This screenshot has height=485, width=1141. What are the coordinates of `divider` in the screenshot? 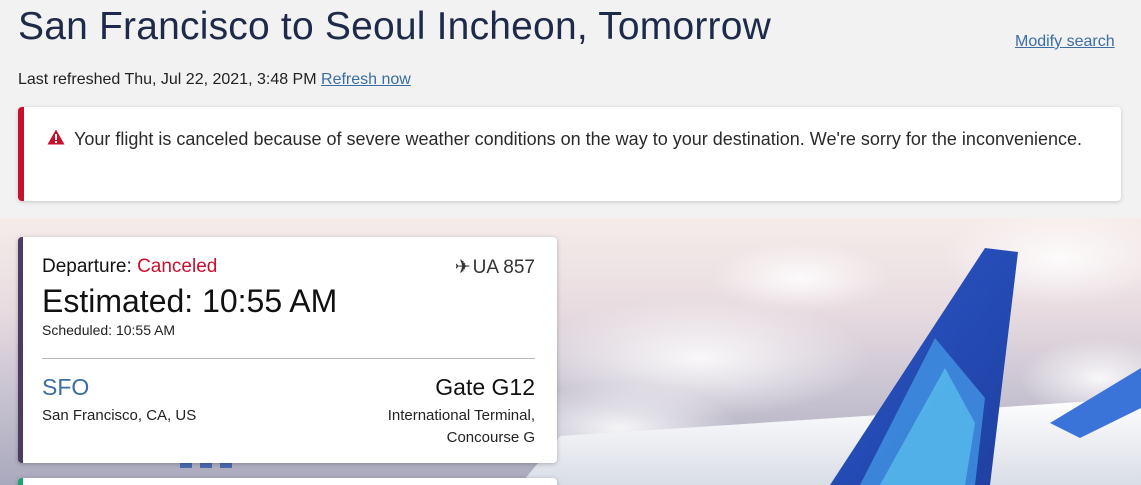 It's located at (288, 358).